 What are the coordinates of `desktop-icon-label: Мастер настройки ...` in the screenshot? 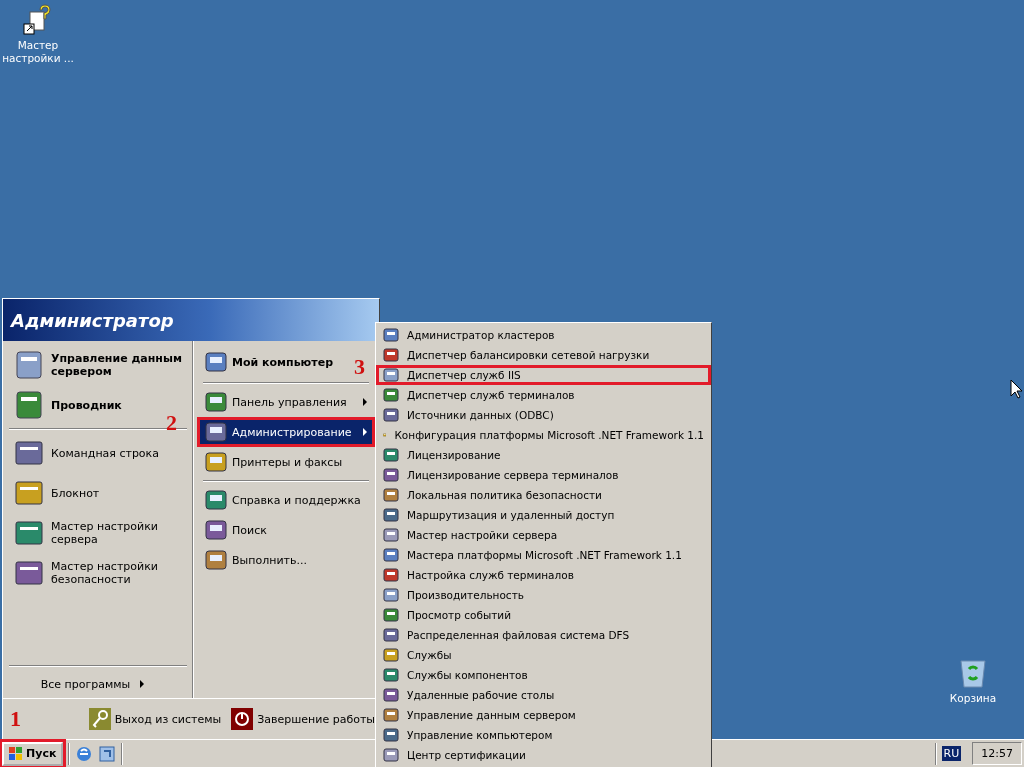 It's located at (38, 52).